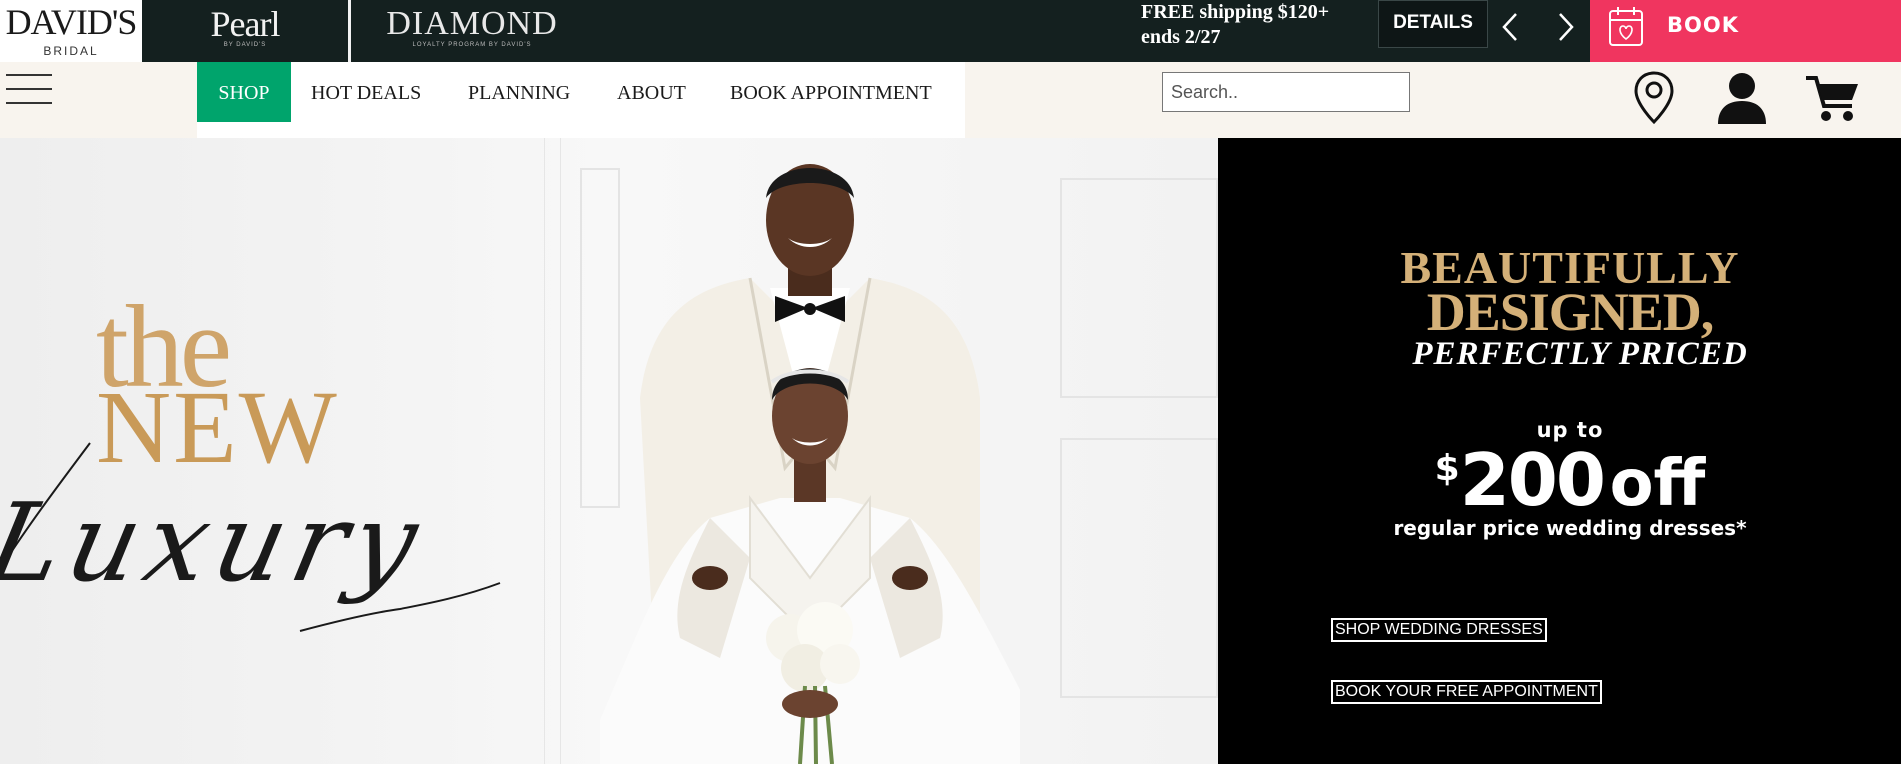 The image size is (1901, 766). What do you see at coordinates (519, 92) in the screenshot?
I see `nav-item-planning: PLANNING` at bounding box center [519, 92].